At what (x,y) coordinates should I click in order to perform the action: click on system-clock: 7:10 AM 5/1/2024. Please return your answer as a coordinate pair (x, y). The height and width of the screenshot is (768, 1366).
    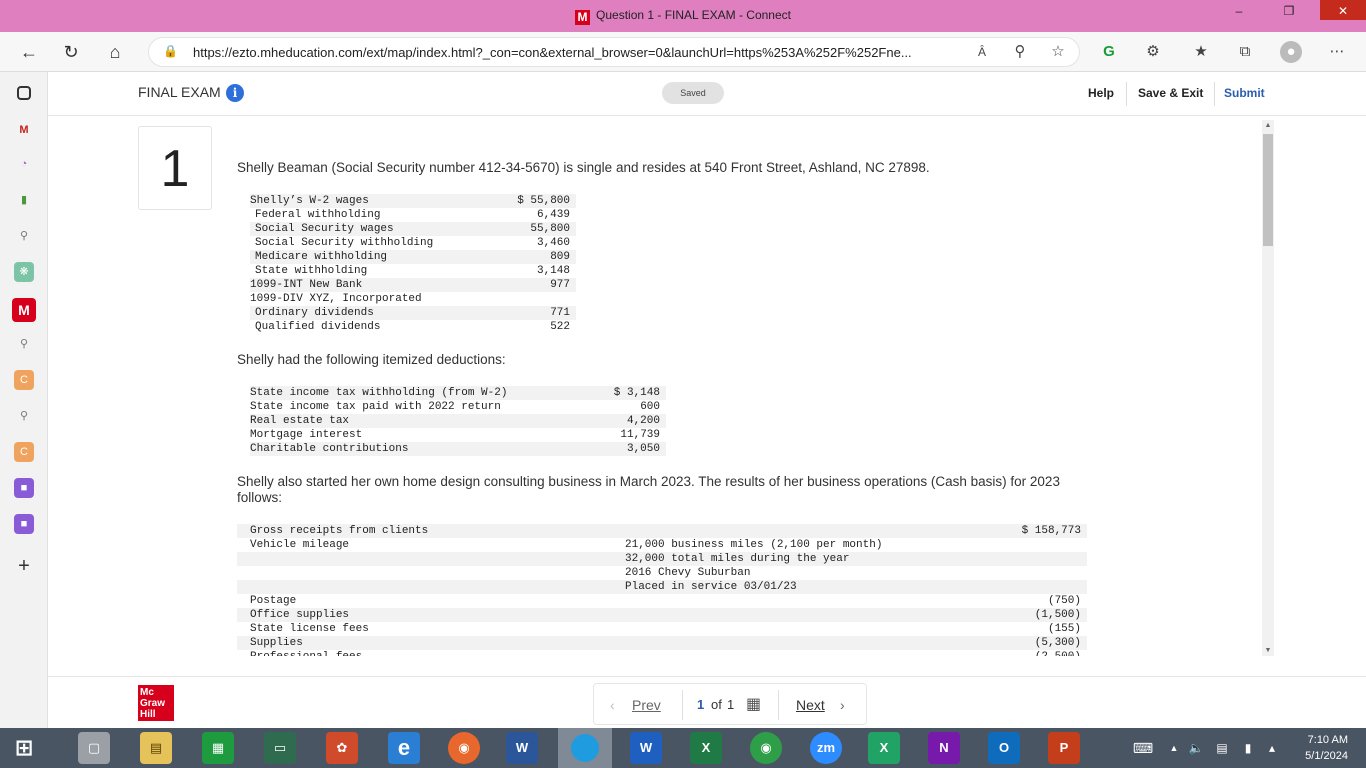
    Looking at the image, I should click on (1326, 748).